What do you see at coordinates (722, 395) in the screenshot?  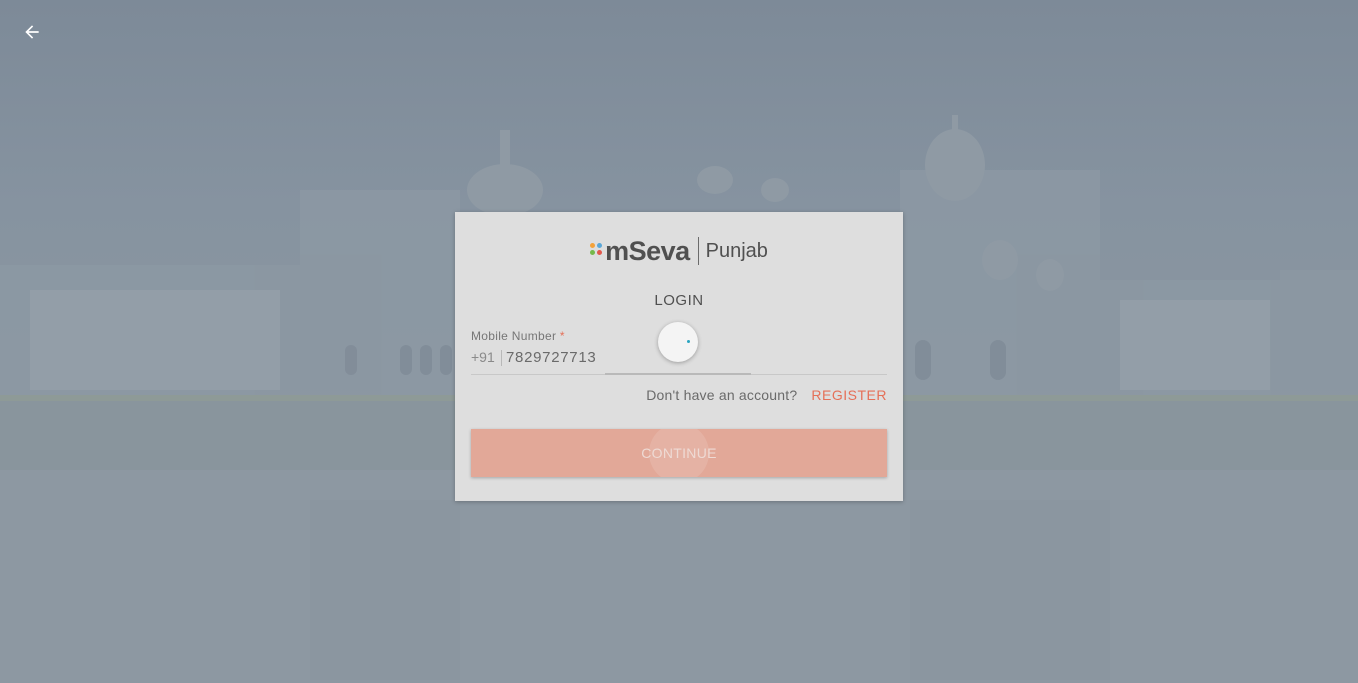 I see `no-account-text: Don't have an account?` at bounding box center [722, 395].